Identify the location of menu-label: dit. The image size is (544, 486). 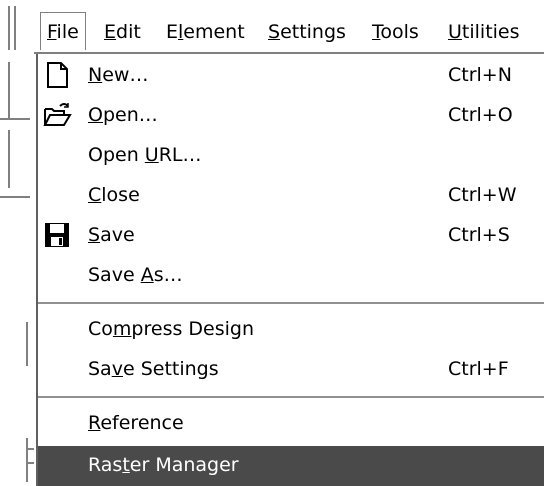
(128, 32).